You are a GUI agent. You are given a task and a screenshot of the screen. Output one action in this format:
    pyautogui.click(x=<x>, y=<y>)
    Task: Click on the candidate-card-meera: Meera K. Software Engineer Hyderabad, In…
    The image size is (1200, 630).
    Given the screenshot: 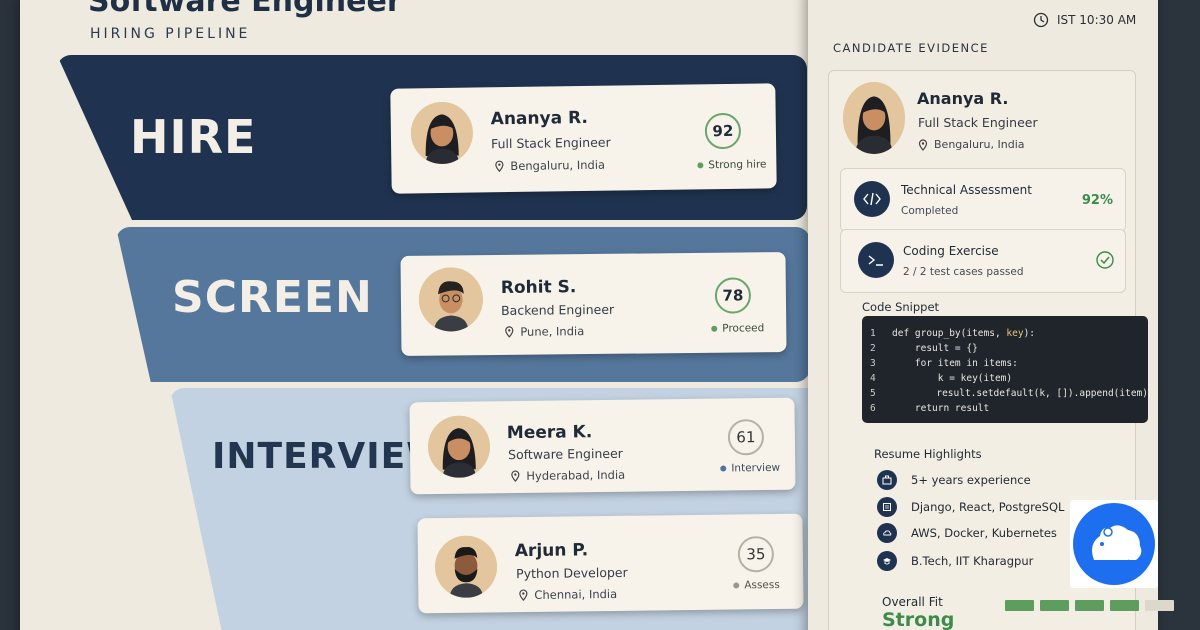 What is the action you would take?
    pyautogui.click(x=602, y=446)
    